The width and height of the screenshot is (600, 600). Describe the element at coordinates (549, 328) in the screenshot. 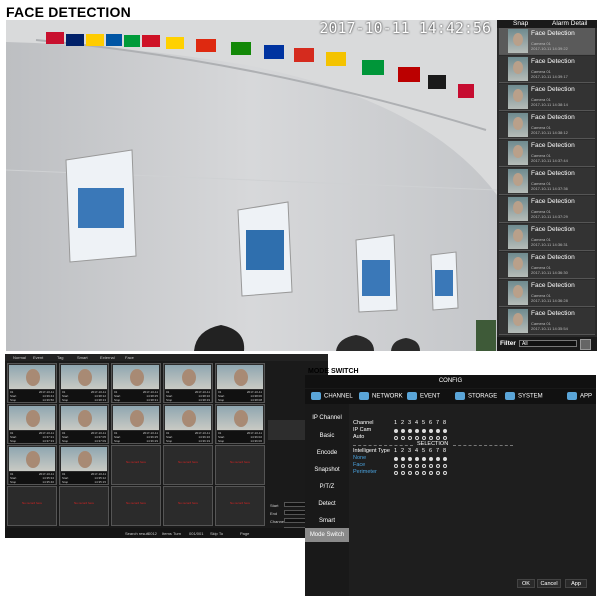

I see `snap-time: 2017-10-11 14:35:54` at that location.